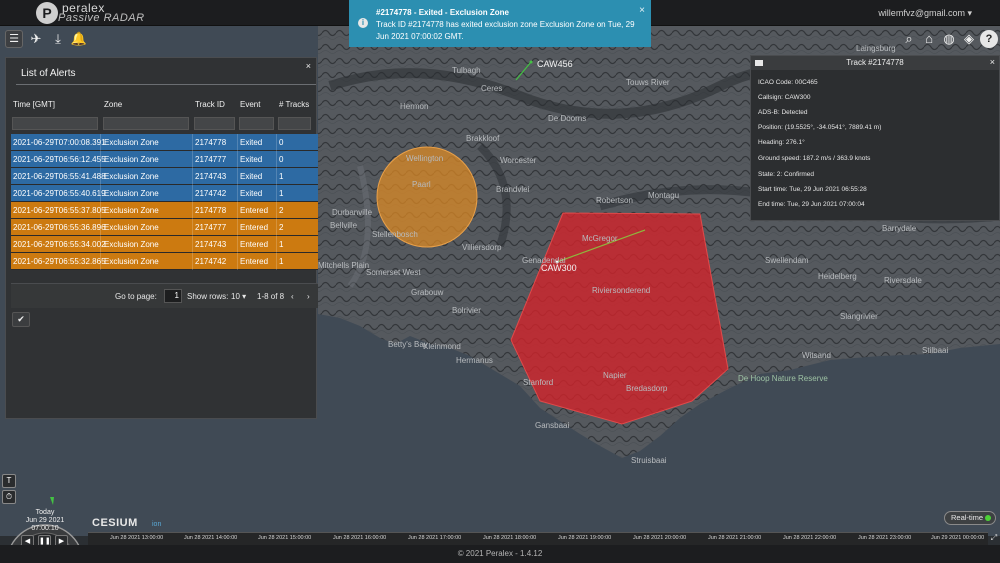  I want to click on place-label: Robertson, so click(614, 200).